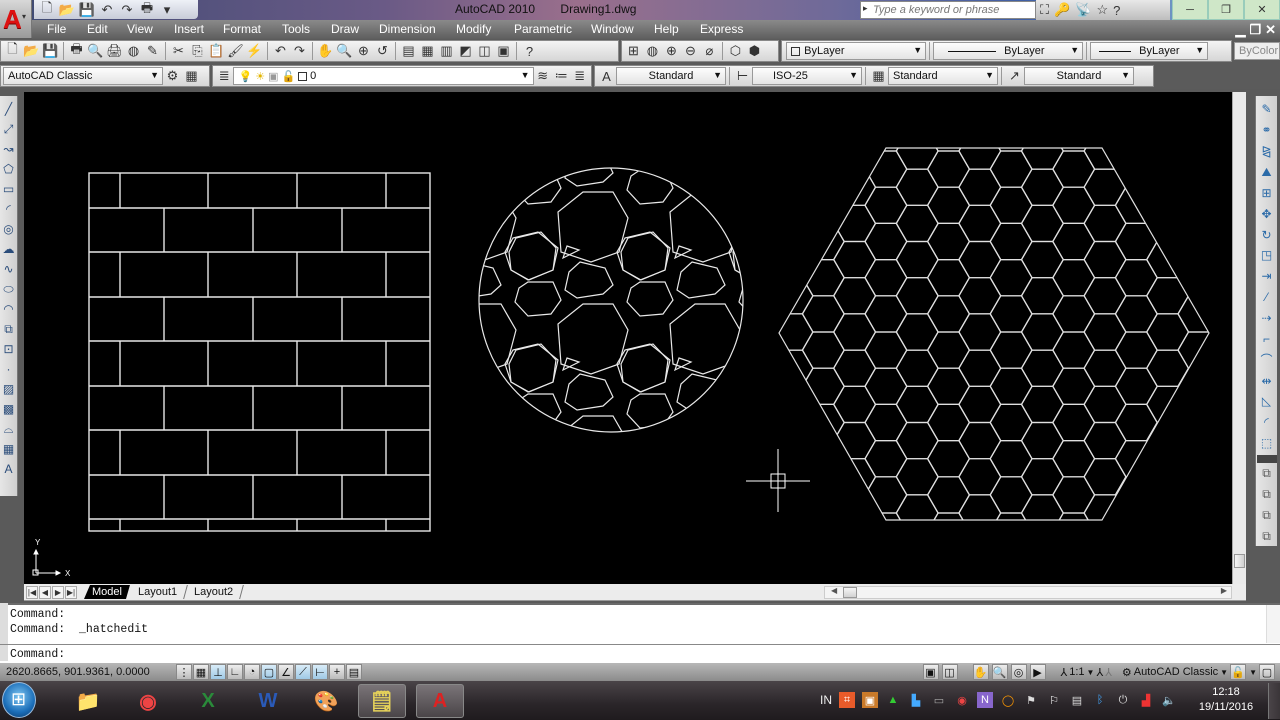 This screenshot has height=720, width=1280. What do you see at coordinates (962, 700) in the screenshot?
I see `chrome-tray-icon: ◉` at bounding box center [962, 700].